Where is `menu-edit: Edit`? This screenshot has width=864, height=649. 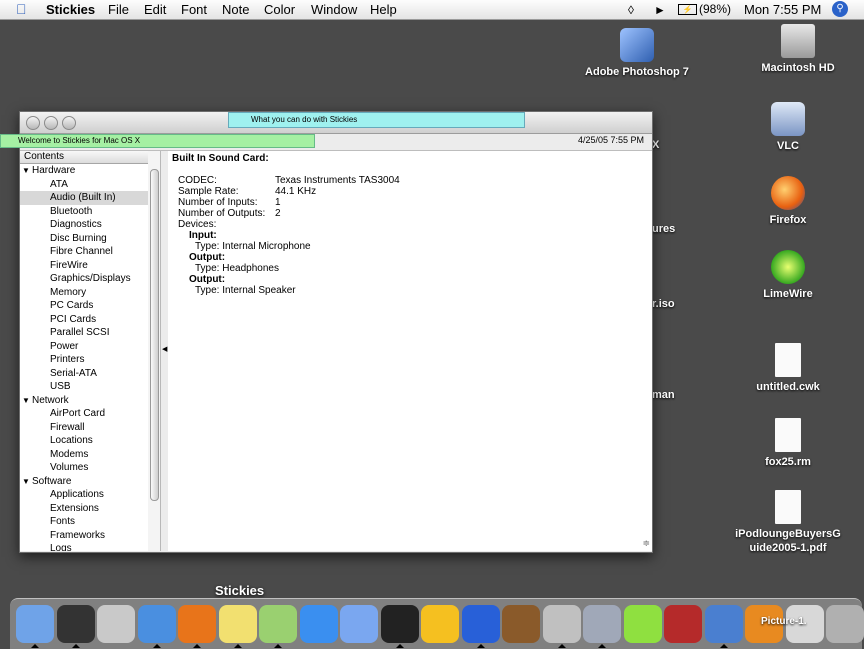
menu-edit: Edit is located at coordinates (155, 9).